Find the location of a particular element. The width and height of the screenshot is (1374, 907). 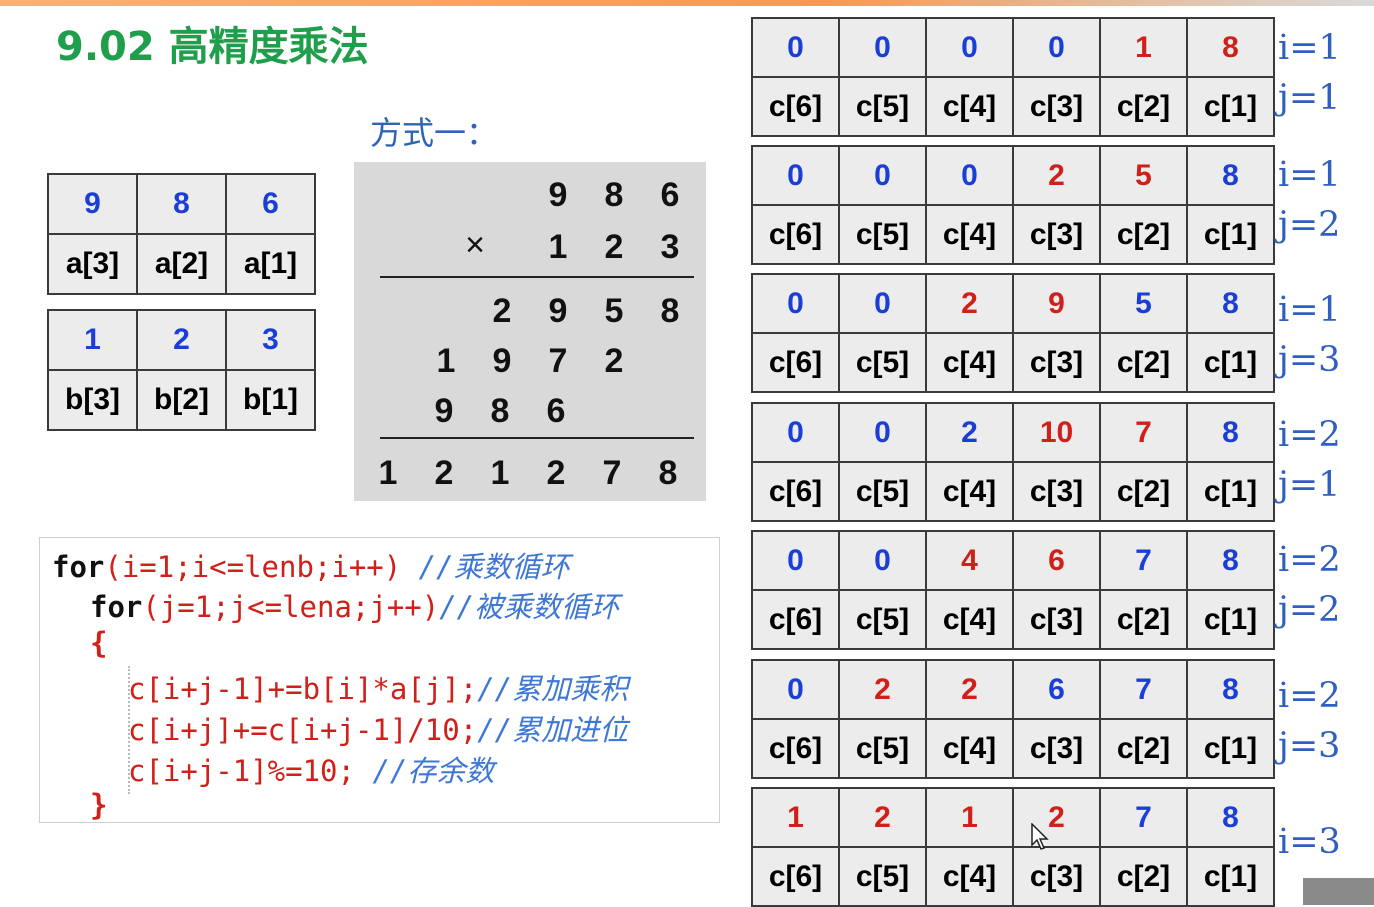

c-value-cell: 9 is located at coordinates (1056, 303).